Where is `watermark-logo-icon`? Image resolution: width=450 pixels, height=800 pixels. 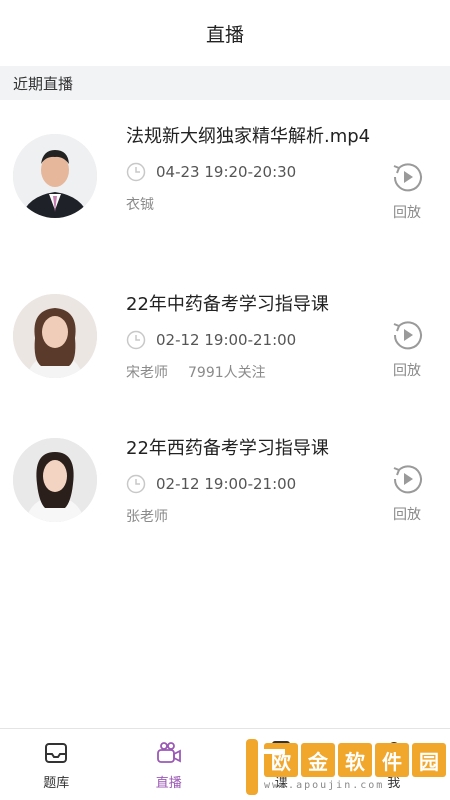
watermark-logo-icon is located at coordinates (265, 767).